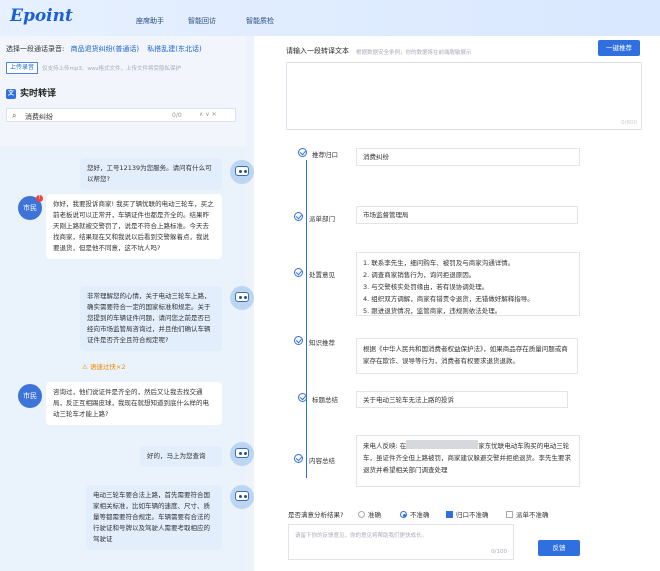 The height and width of the screenshot is (571, 660). Describe the element at coordinates (208, 114) in the screenshot. I see `search-nav-arrows: ∧ ∨ ✕` at that location.